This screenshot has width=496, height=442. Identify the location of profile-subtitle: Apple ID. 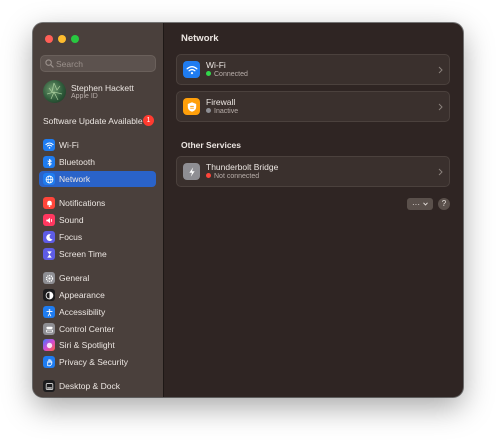
(84, 96).